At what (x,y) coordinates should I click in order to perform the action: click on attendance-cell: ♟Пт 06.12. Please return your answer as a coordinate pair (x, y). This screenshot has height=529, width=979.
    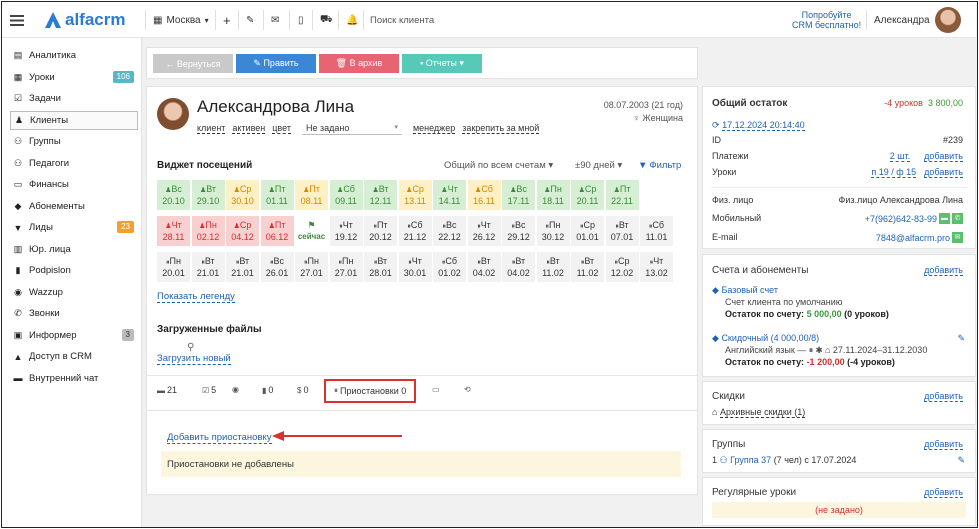
    Looking at the image, I should click on (277, 231).